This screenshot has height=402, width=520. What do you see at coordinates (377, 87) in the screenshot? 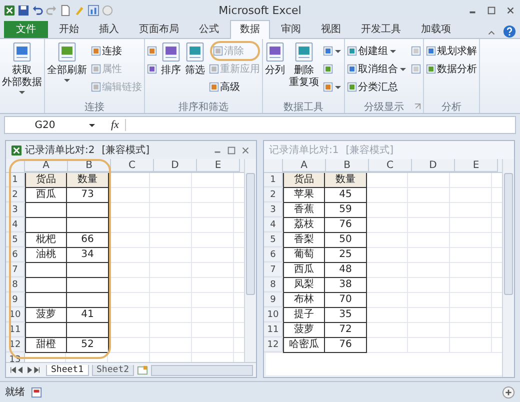
I see `ribbon-button: 分类汇总` at bounding box center [377, 87].